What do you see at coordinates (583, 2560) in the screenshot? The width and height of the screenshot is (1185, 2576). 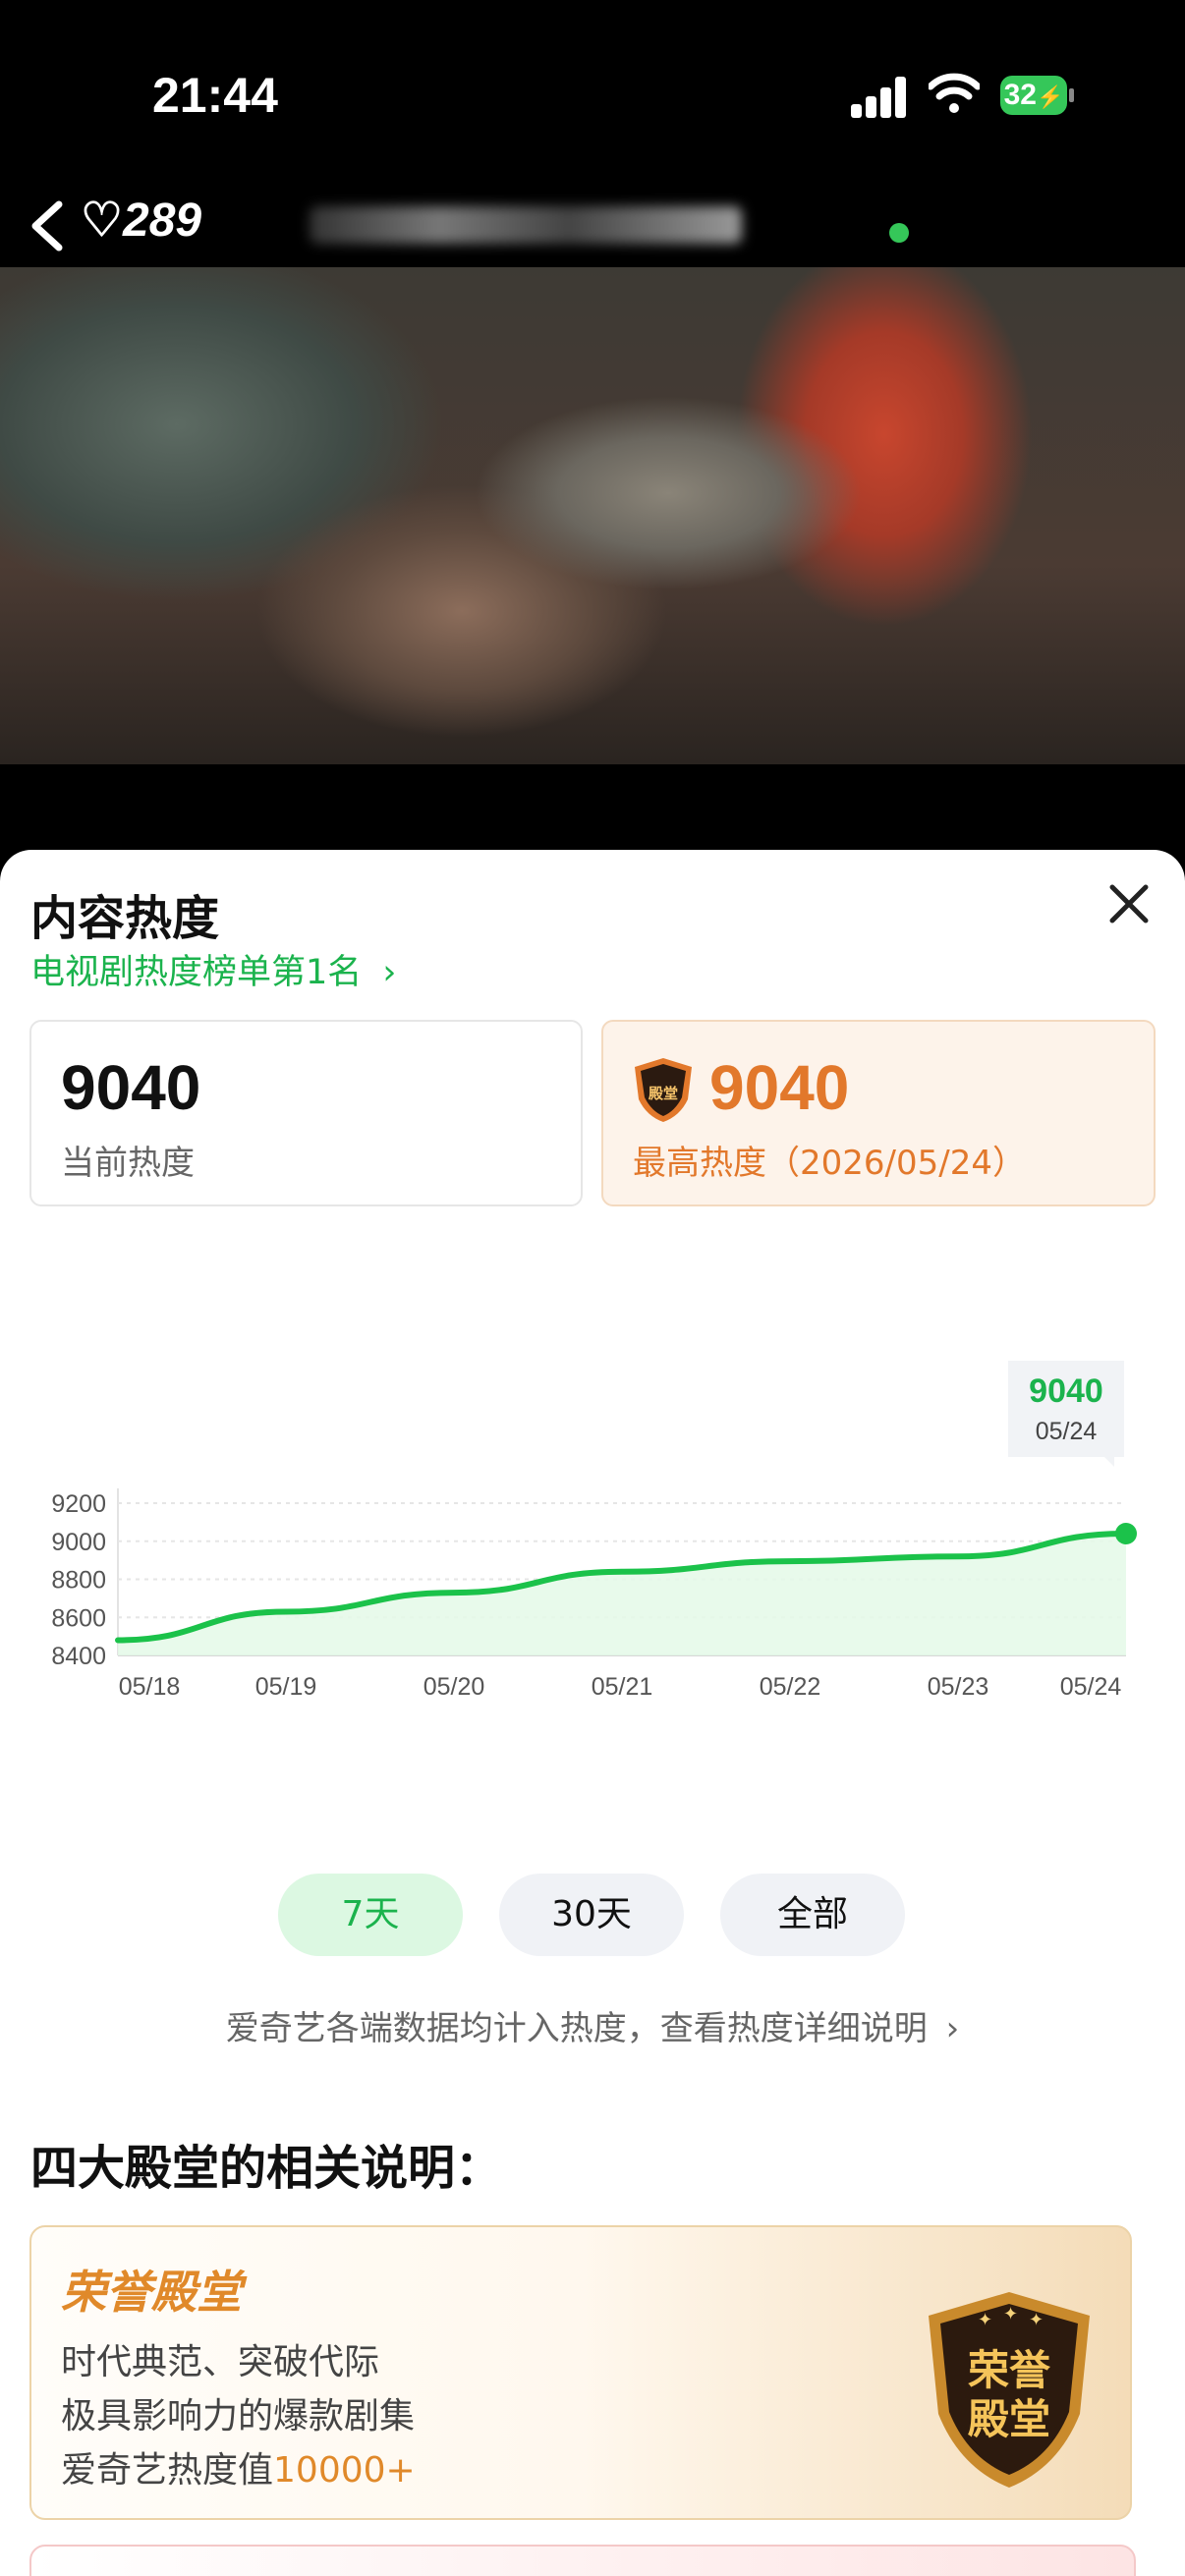 I see `next-hall-card` at bounding box center [583, 2560].